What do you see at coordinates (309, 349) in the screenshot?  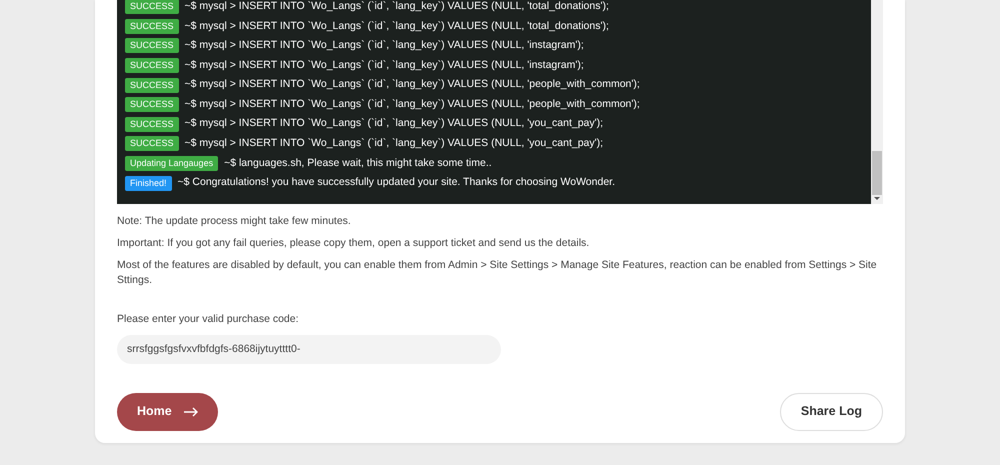 I see `purchase-code-field: srrsfggsfgsfvxvfbfdgfs-6868ijytuytttt0-` at bounding box center [309, 349].